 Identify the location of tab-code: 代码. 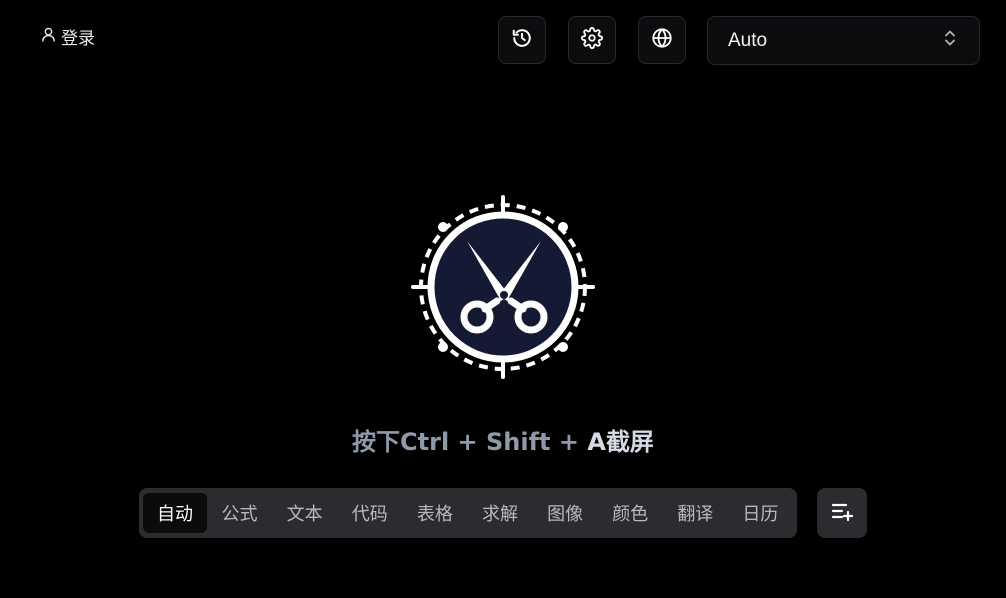
(369, 513).